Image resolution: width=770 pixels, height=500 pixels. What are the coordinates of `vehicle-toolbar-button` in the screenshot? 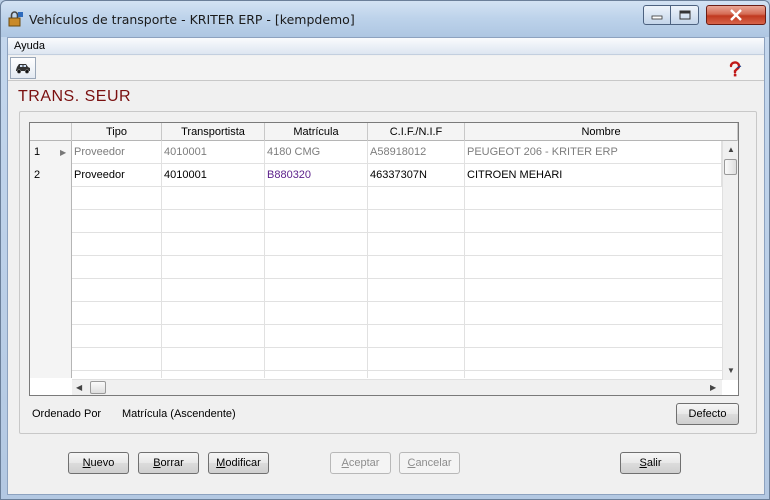 It's located at (23, 68).